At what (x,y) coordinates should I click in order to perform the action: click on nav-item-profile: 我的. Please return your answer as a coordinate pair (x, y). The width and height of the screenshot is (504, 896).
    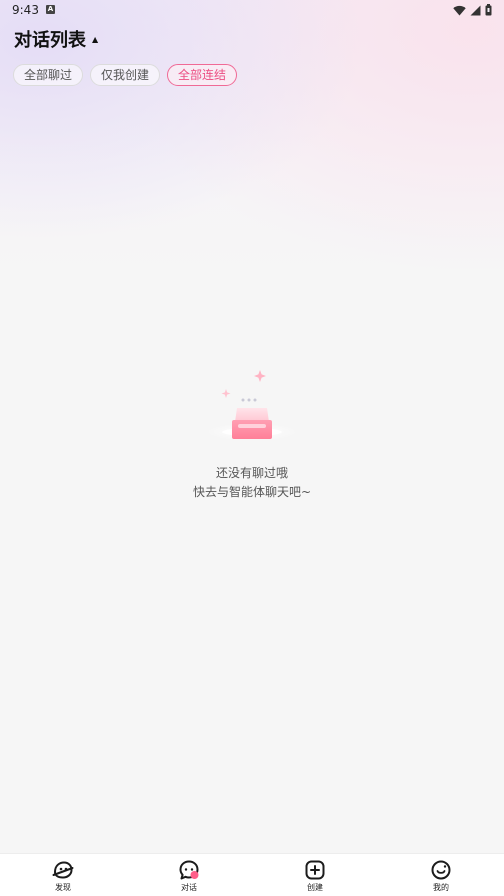
    Looking at the image, I should click on (441, 875).